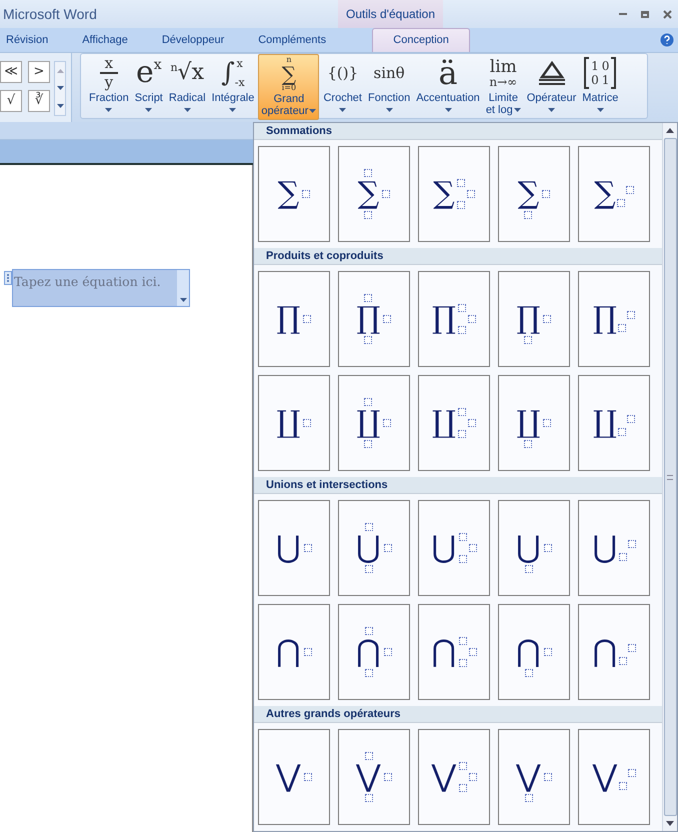 The image size is (678, 832). Describe the element at coordinates (669, 477) in the screenshot. I see `scrollbar` at that location.